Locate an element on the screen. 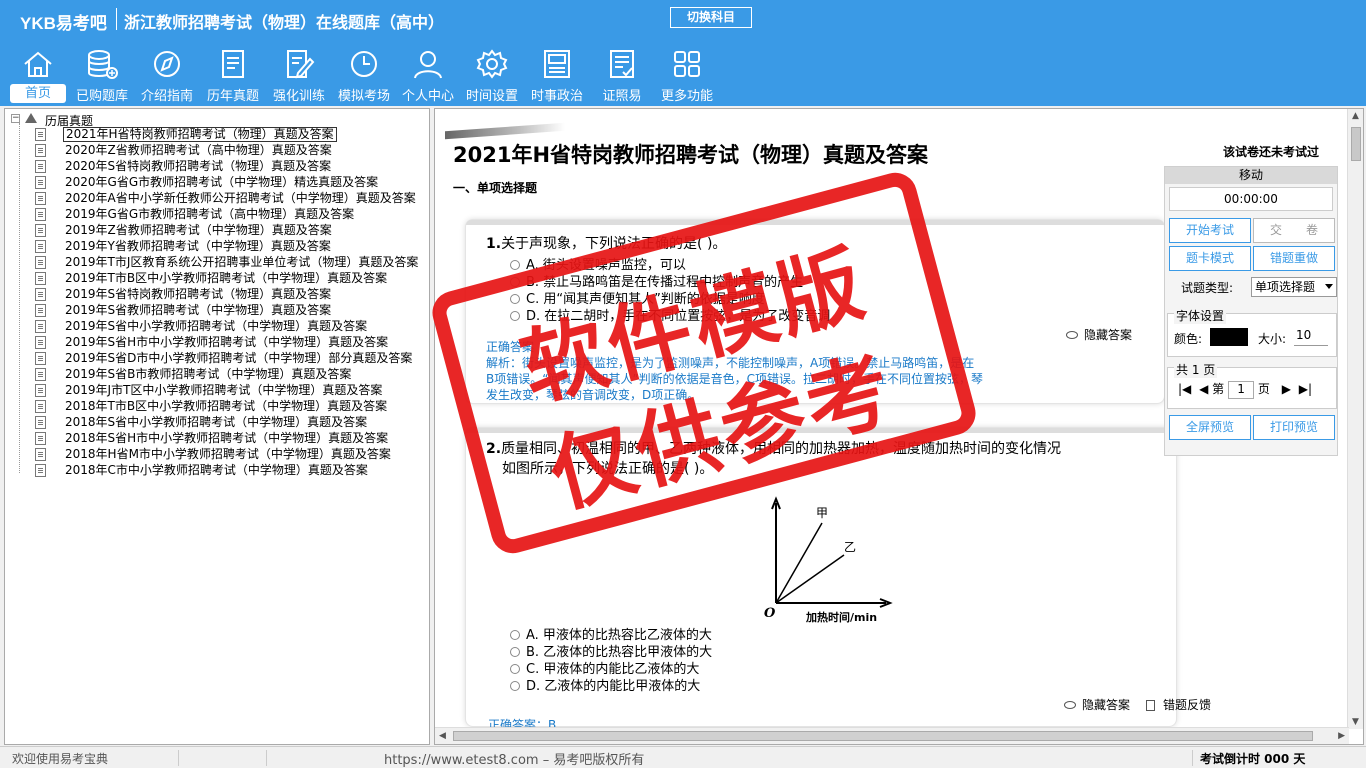  nav-guide: 介绍指南 is located at coordinates (167, 74).